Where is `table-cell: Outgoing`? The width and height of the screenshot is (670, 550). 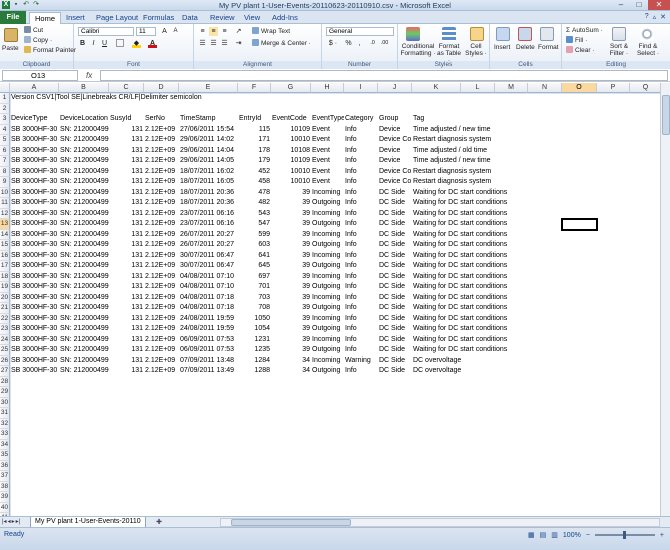
table-cell: Outgoing is located at coordinates (327, 224).